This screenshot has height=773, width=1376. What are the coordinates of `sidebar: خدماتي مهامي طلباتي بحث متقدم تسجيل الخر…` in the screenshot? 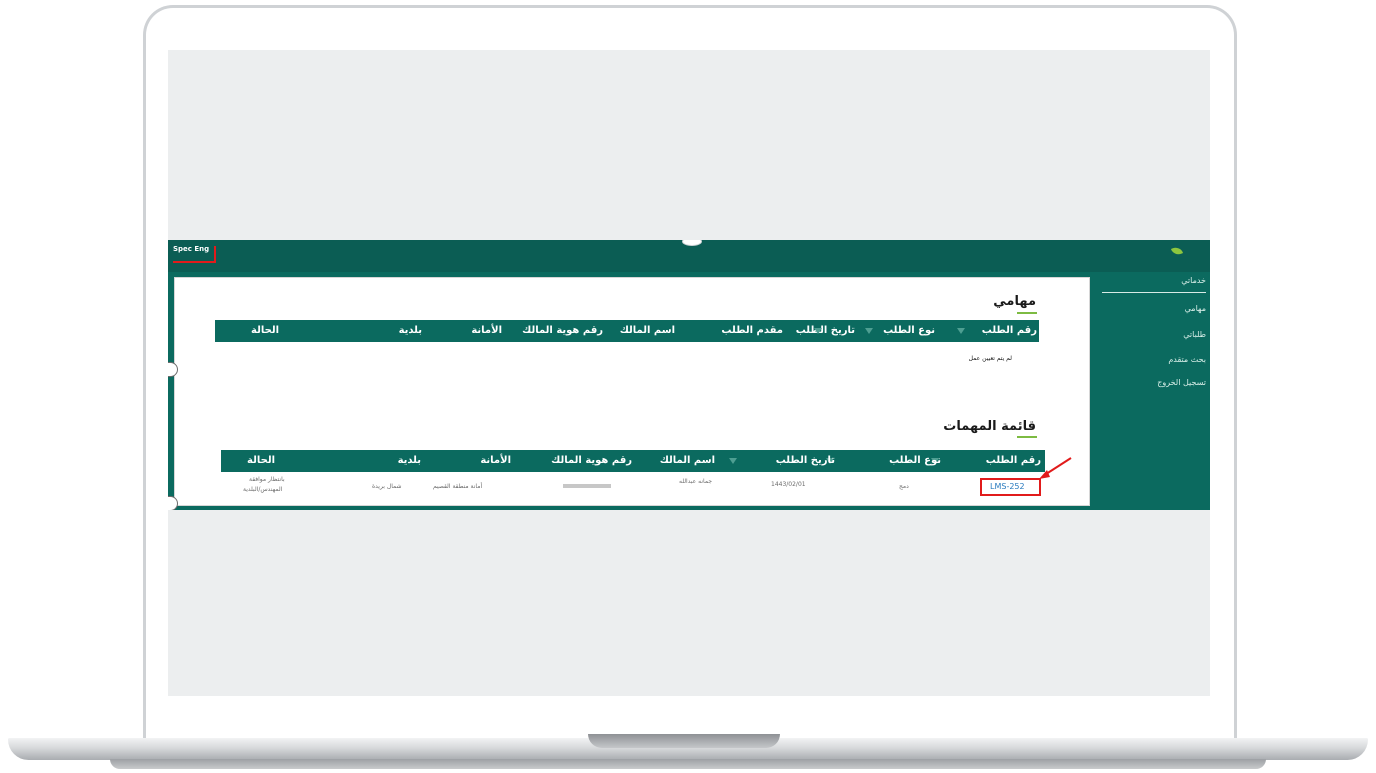 It's located at (1153, 389).